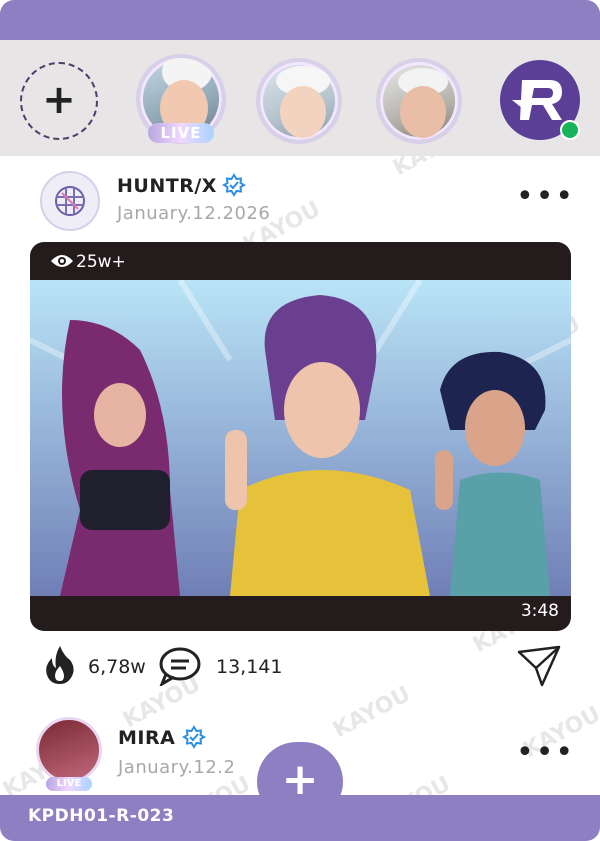  What do you see at coordinates (539, 611) in the screenshot?
I see `video-duration: 3:48` at bounding box center [539, 611].